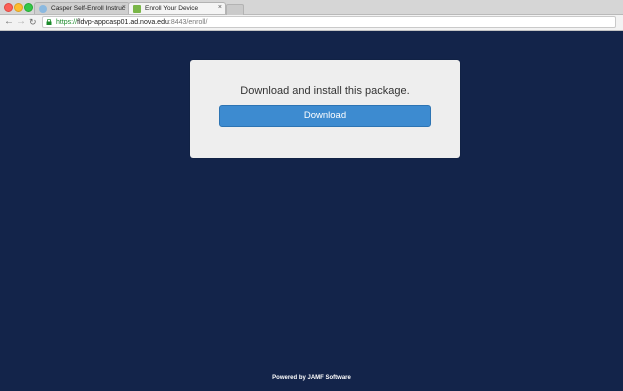  I want to click on url-path: :8443/enroll/, so click(188, 22).